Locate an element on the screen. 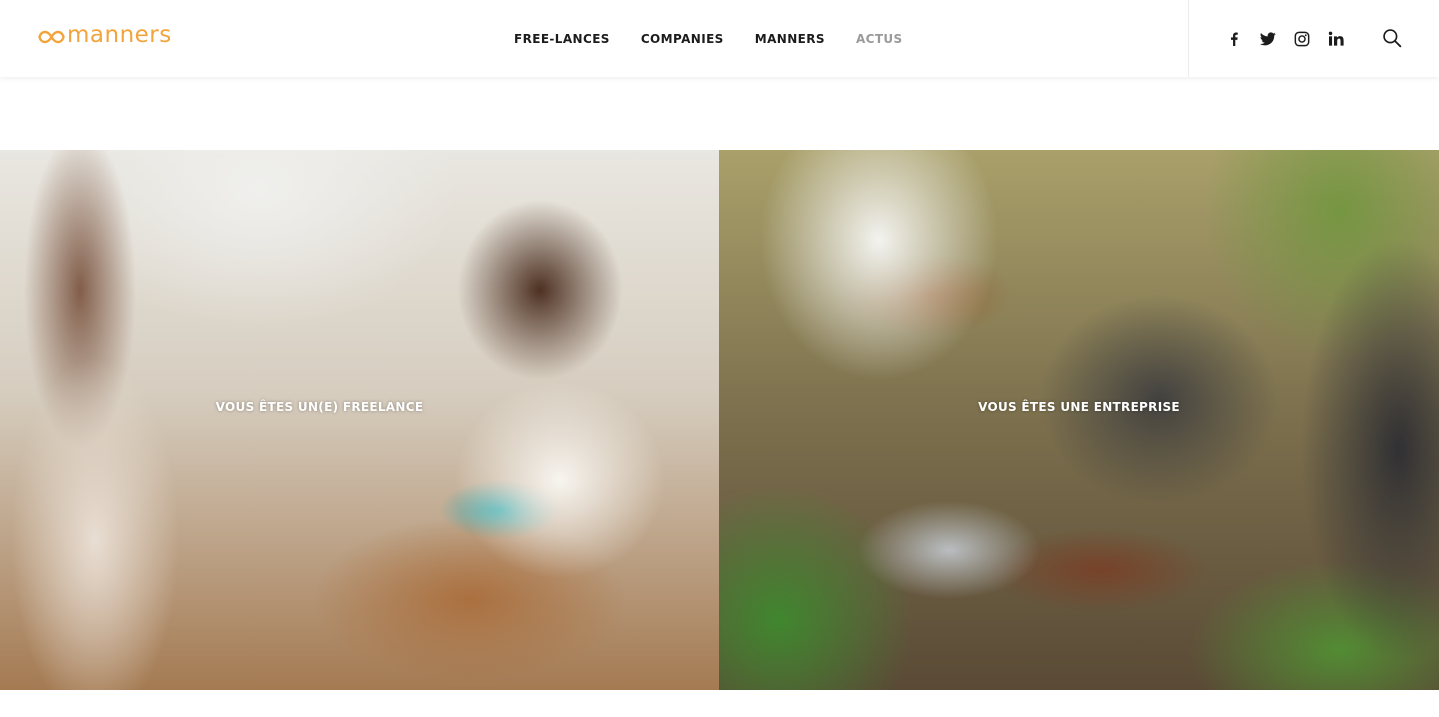 The width and height of the screenshot is (1439, 717). main-nav: FREE-LANCES COMPANIES MANNERS ACTUS is located at coordinates (724, 38).